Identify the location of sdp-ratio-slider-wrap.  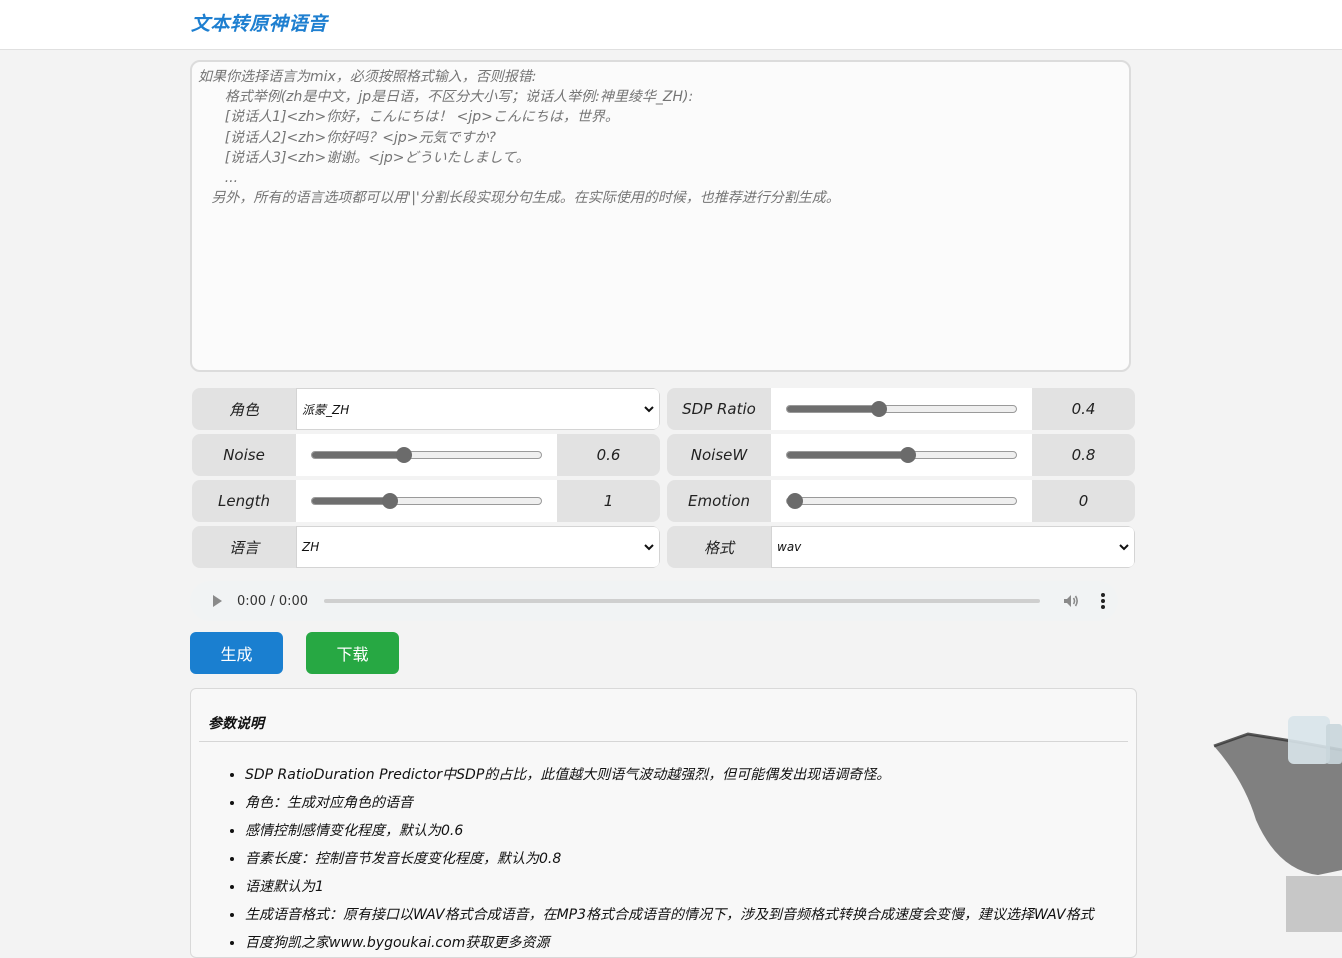
(901, 409).